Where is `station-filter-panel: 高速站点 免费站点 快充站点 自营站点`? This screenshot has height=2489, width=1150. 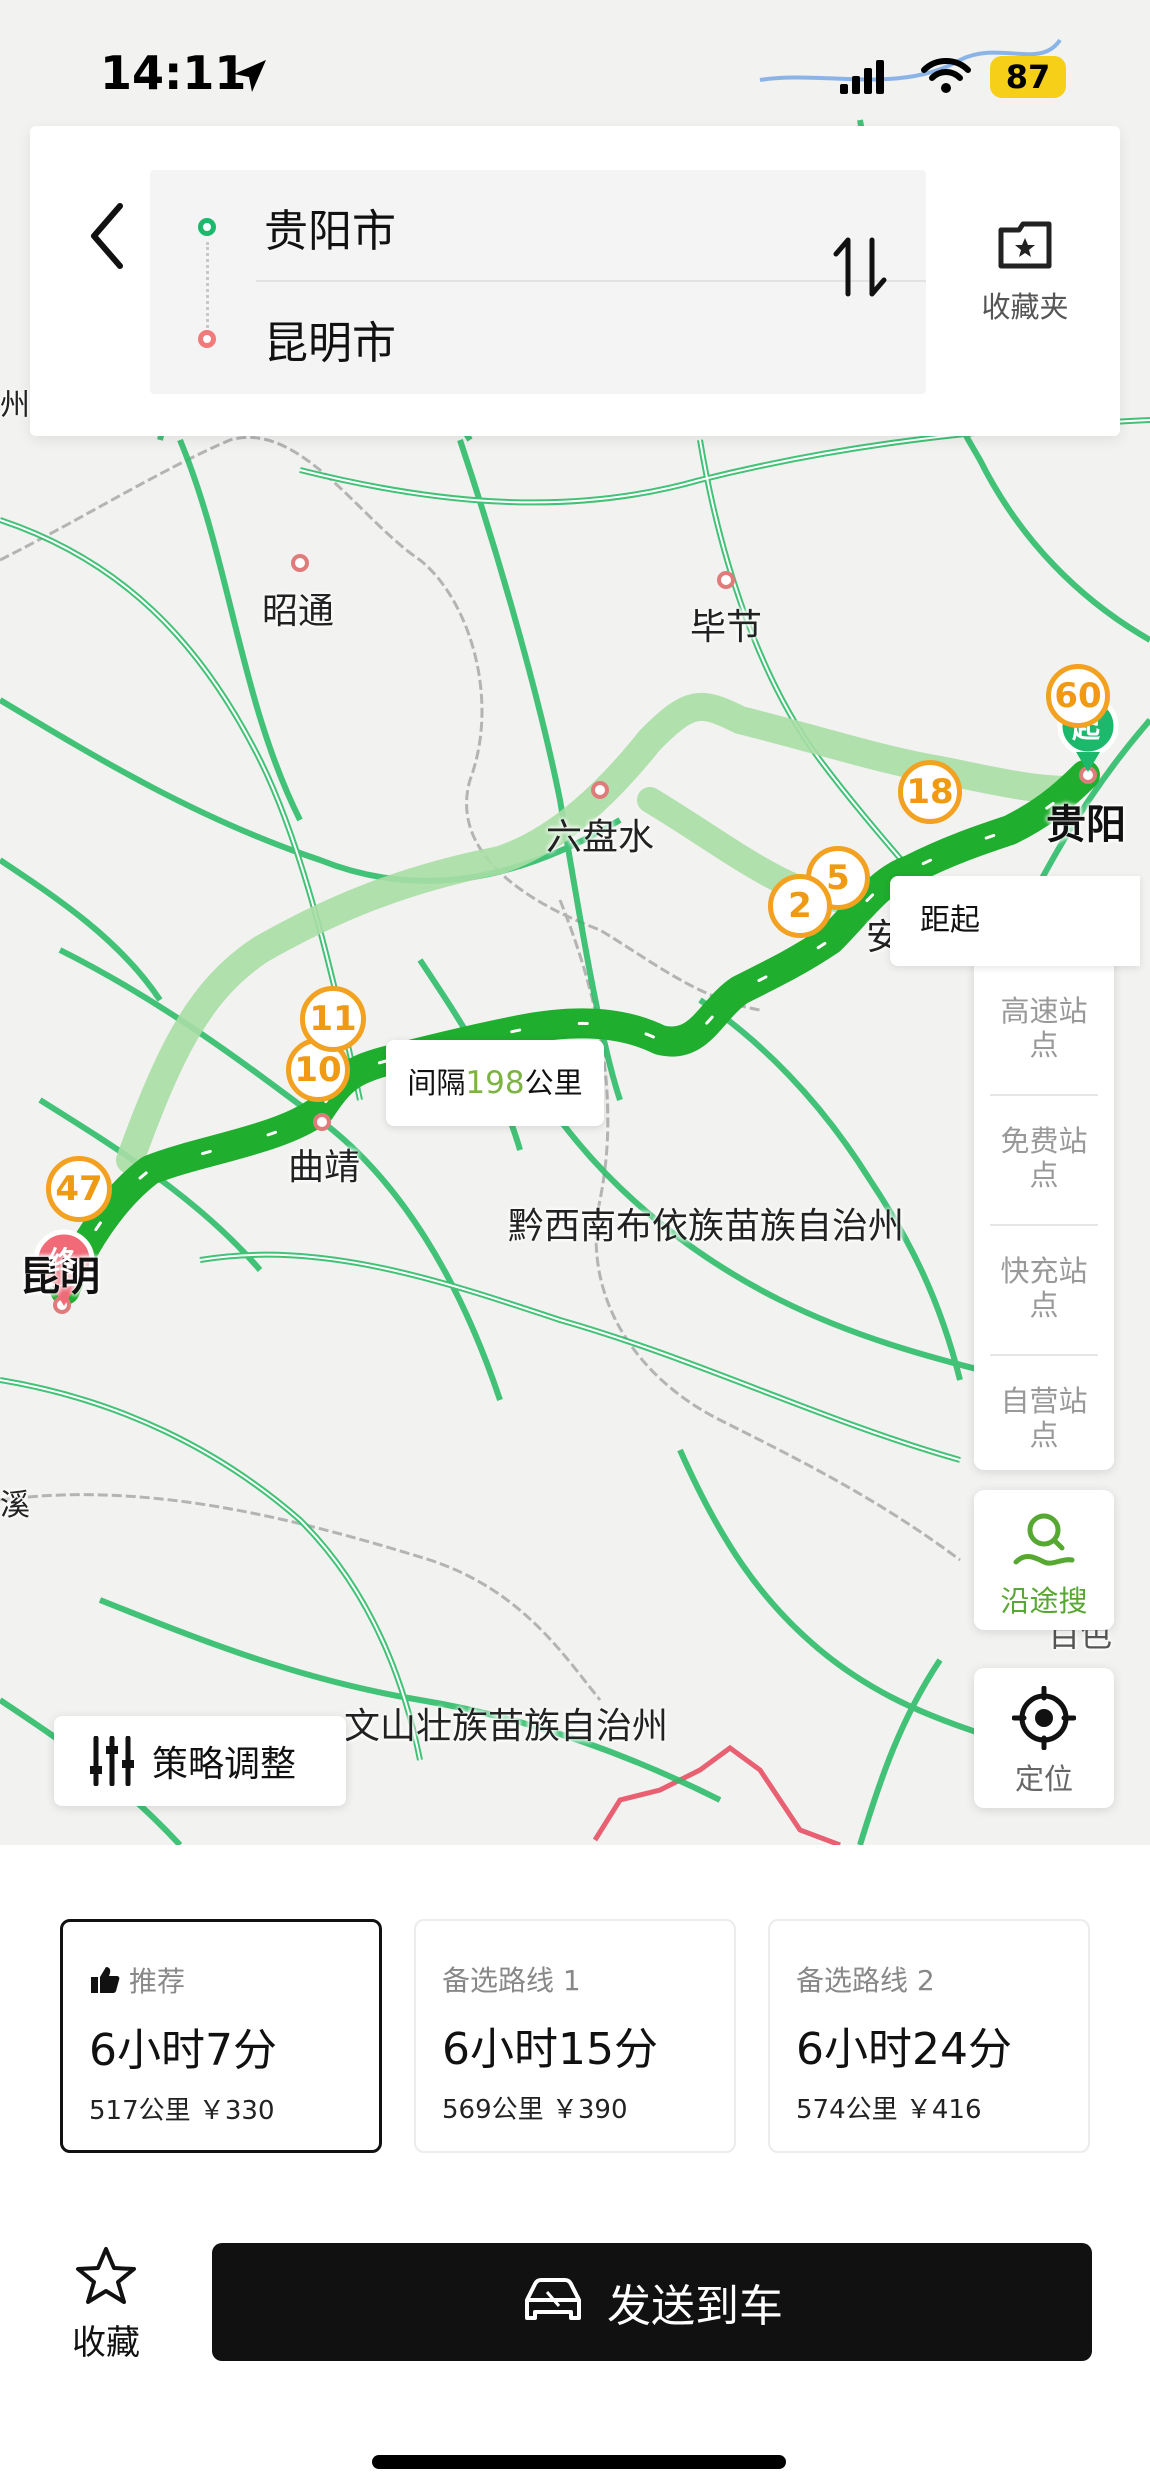
station-filter-panel: 高速站点 免费站点 快充站点 自营站点 is located at coordinates (1044, 1190).